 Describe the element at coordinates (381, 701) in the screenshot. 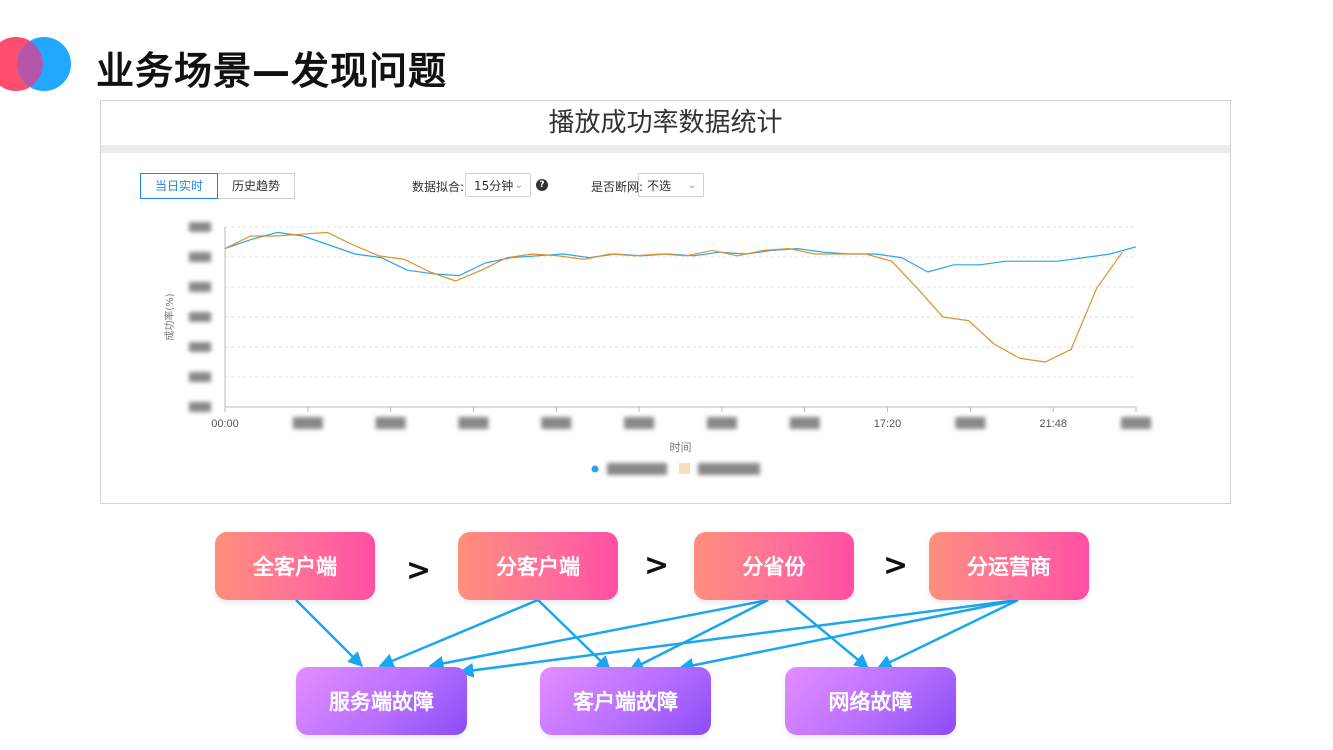

I see `flow-node-server-fault: 服务端故障` at that location.